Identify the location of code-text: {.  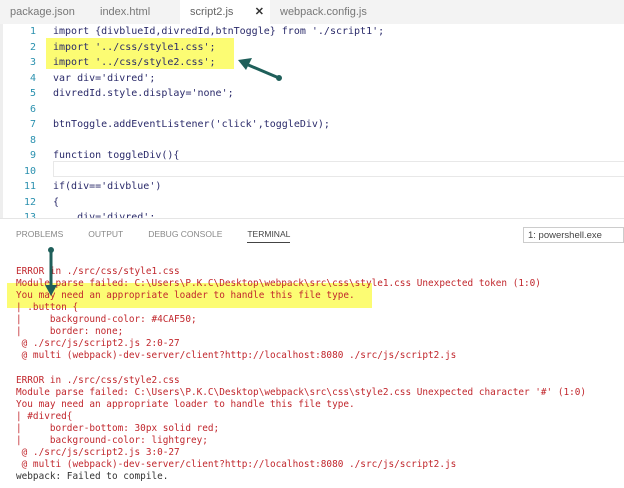
(56, 202).